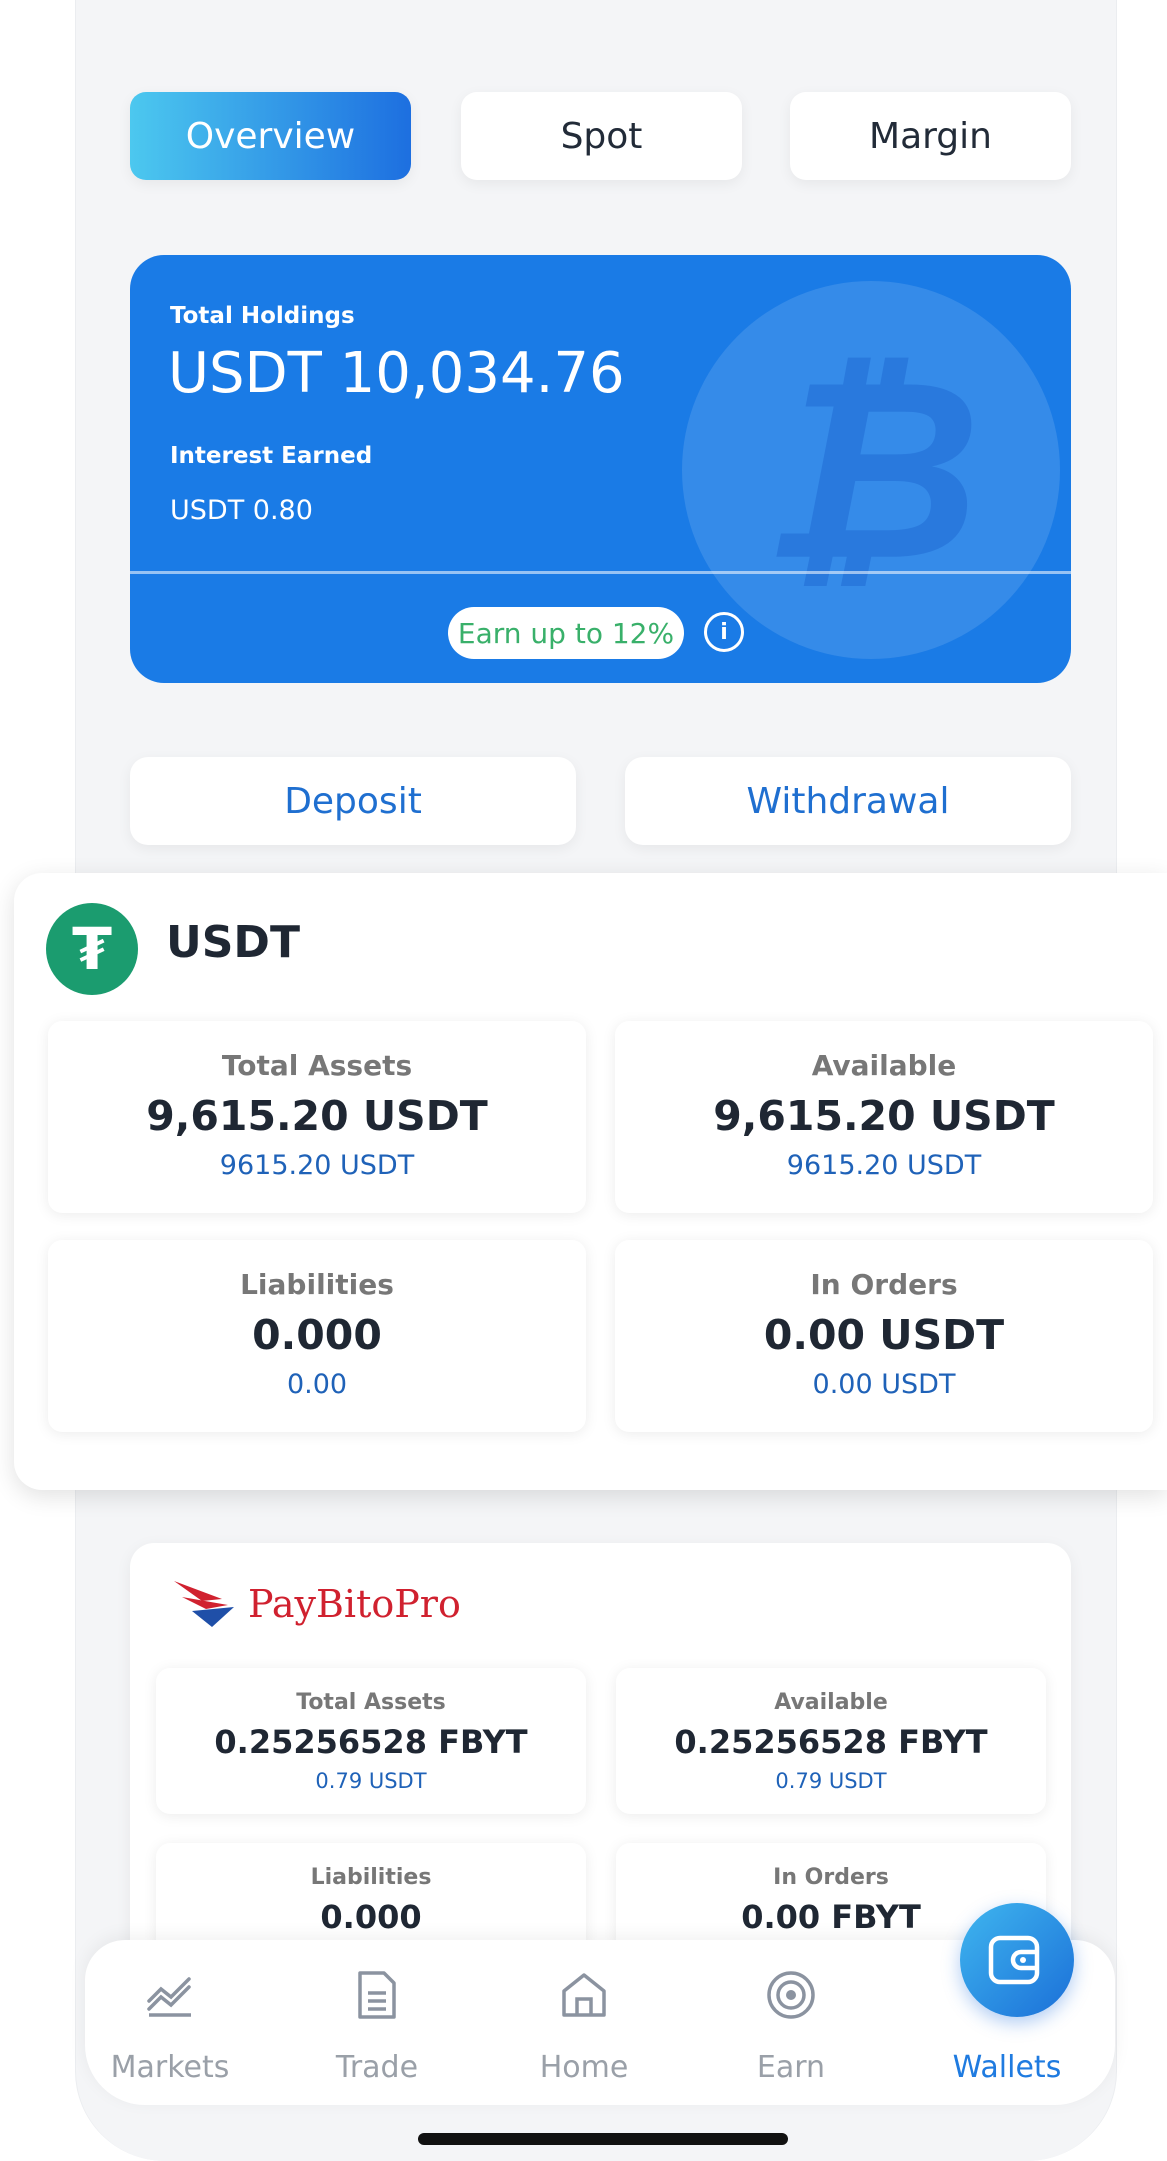  I want to click on asset-title: USDT, so click(233, 942).